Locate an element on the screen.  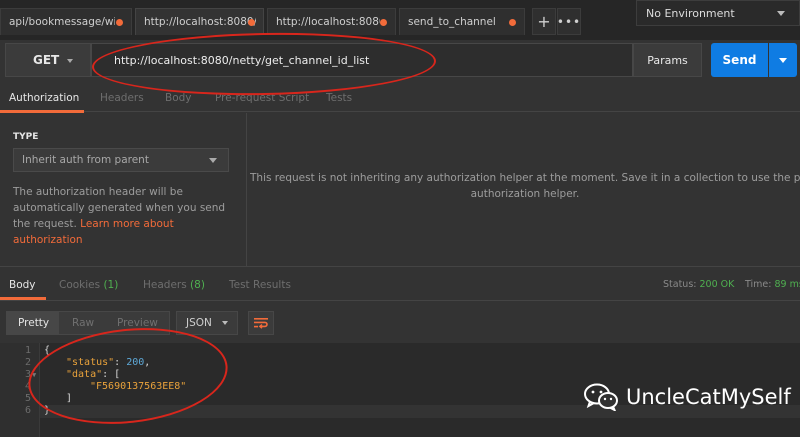
time-readout: Time: 89 ms is located at coordinates (772, 284).